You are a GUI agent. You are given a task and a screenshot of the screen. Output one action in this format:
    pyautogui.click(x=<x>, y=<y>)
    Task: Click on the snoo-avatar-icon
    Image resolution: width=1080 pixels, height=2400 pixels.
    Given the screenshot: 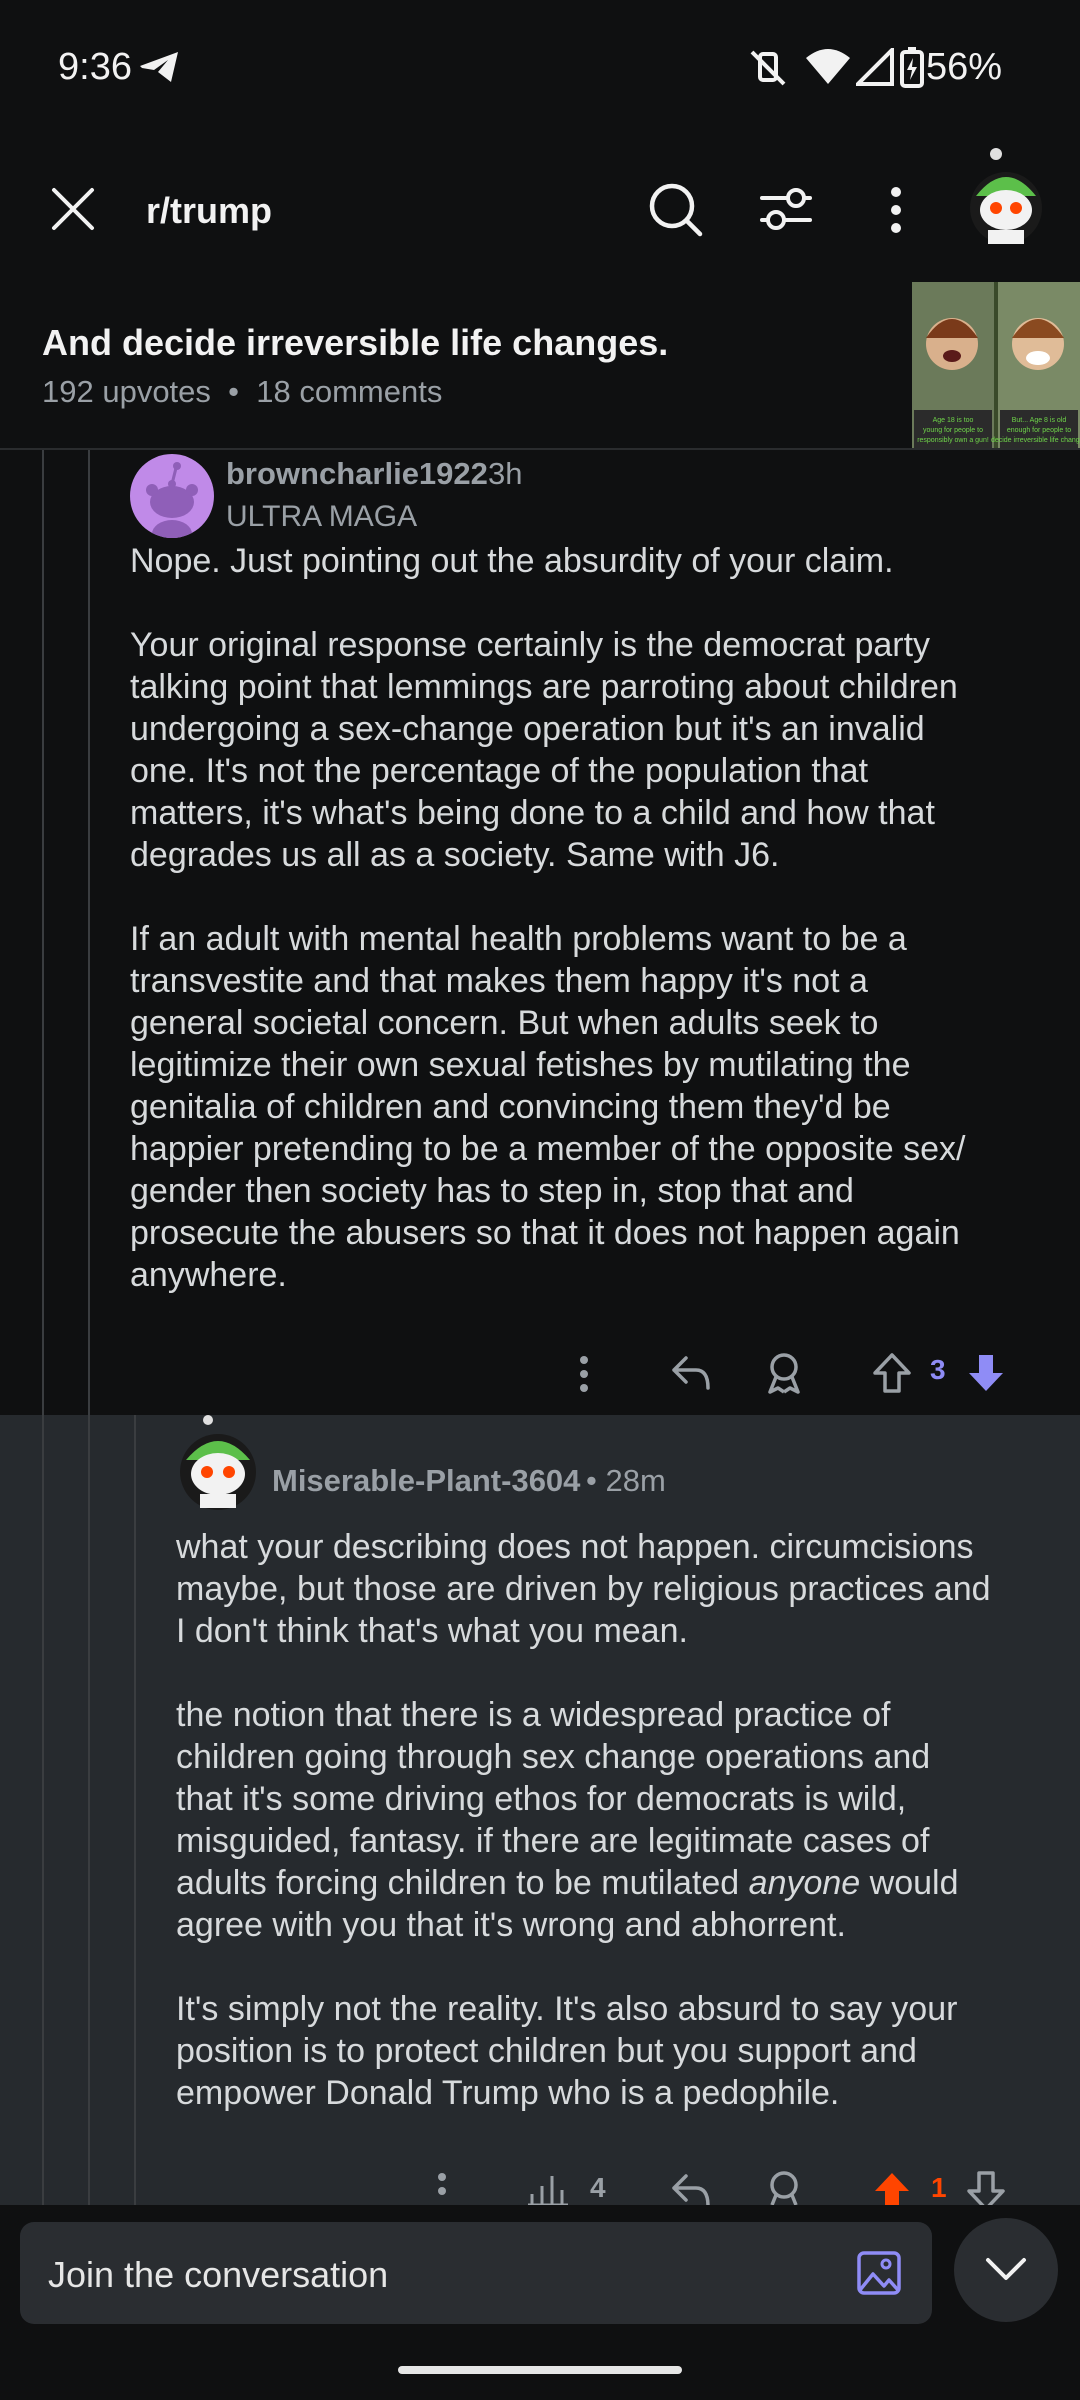 What is the action you would take?
    pyautogui.click(x=172, y=500)
    